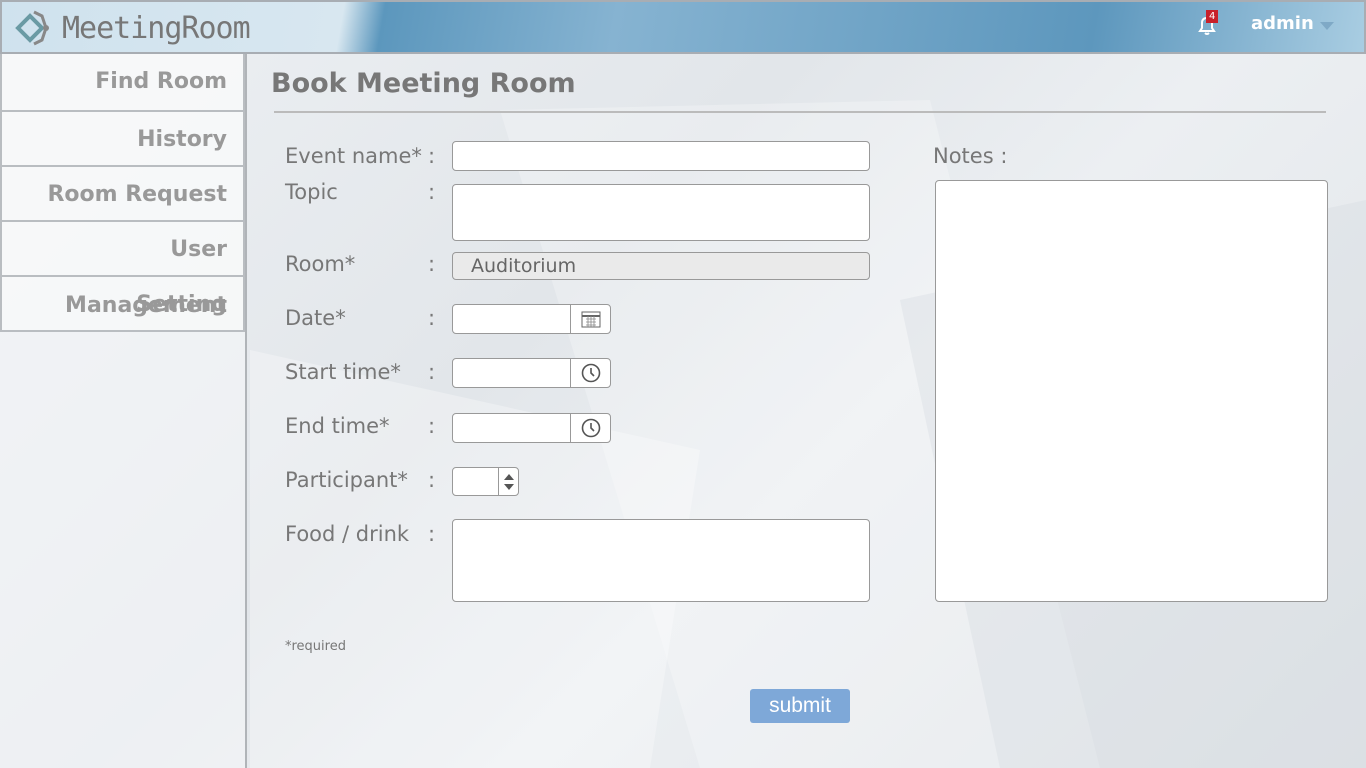  I want to click on topic-label: Topic, so click(311, 192).